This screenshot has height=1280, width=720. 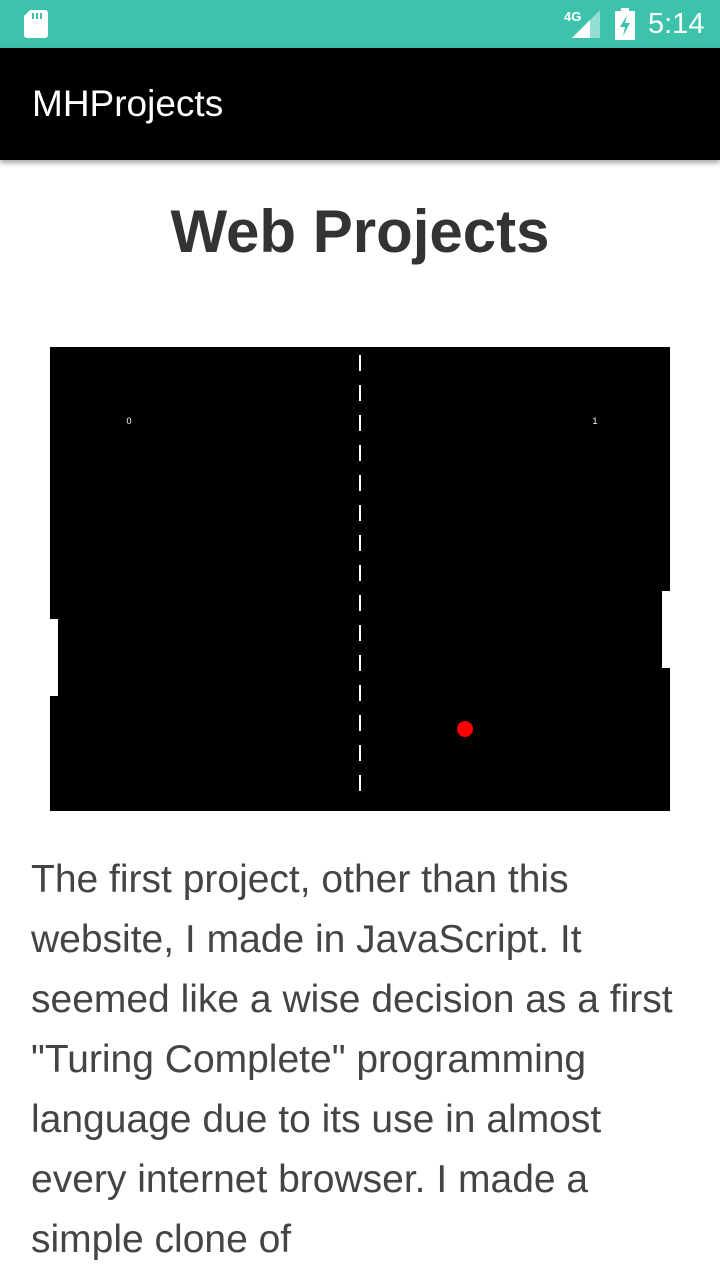 I want to click on network-type-label: 4G, so click(x=572, y=16).